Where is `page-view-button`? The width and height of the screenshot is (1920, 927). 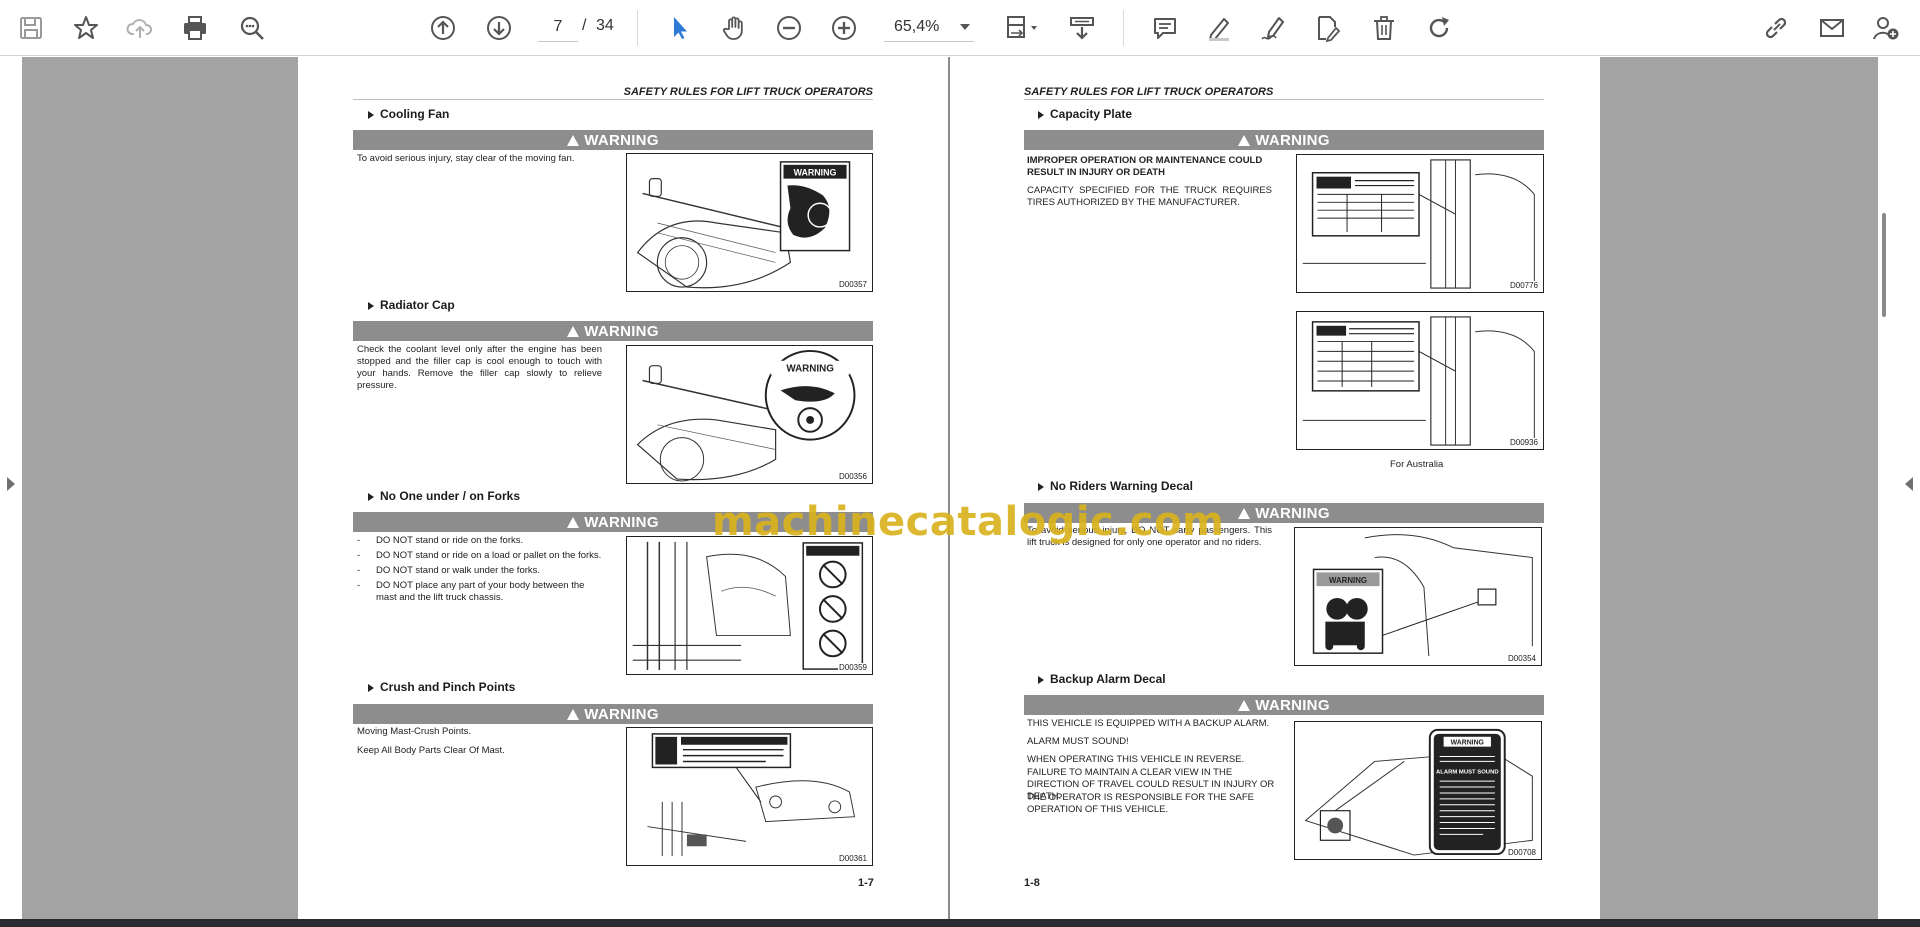
page-view-button is located at coordinates (1023, 28).